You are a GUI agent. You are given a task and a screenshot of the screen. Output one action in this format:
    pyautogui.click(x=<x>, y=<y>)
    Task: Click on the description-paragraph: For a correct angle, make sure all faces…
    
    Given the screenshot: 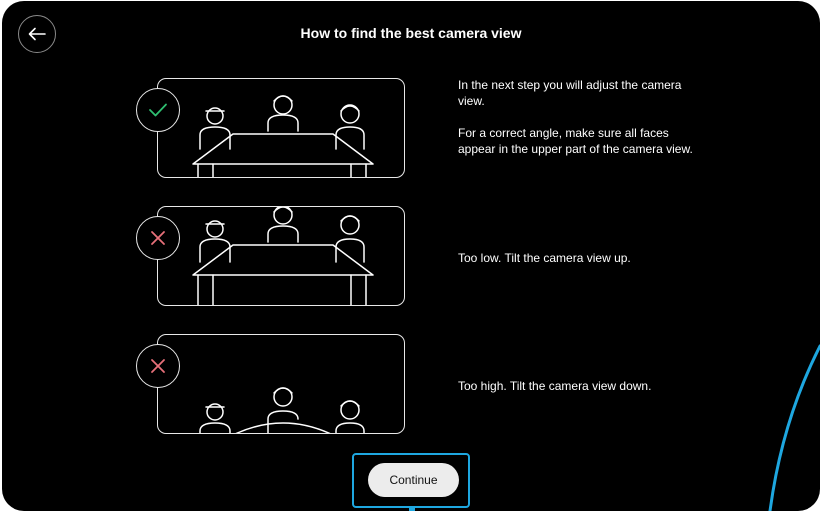 What is the action you would take?
    pyautogui.click(x=575, y=141)
    